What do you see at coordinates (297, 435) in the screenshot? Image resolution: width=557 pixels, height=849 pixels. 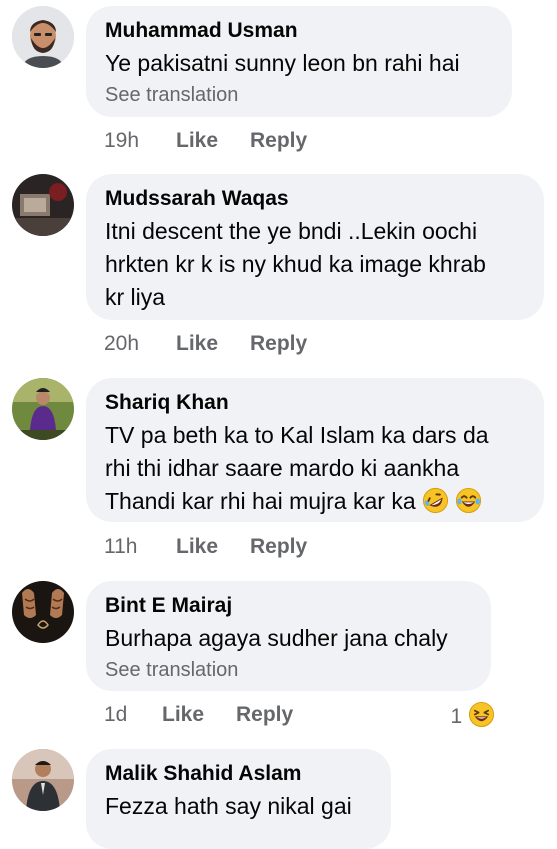 I see `comment-text-line: TV pa beth ka to Kal Islam ka dars da` at bounding box center [297, 435].